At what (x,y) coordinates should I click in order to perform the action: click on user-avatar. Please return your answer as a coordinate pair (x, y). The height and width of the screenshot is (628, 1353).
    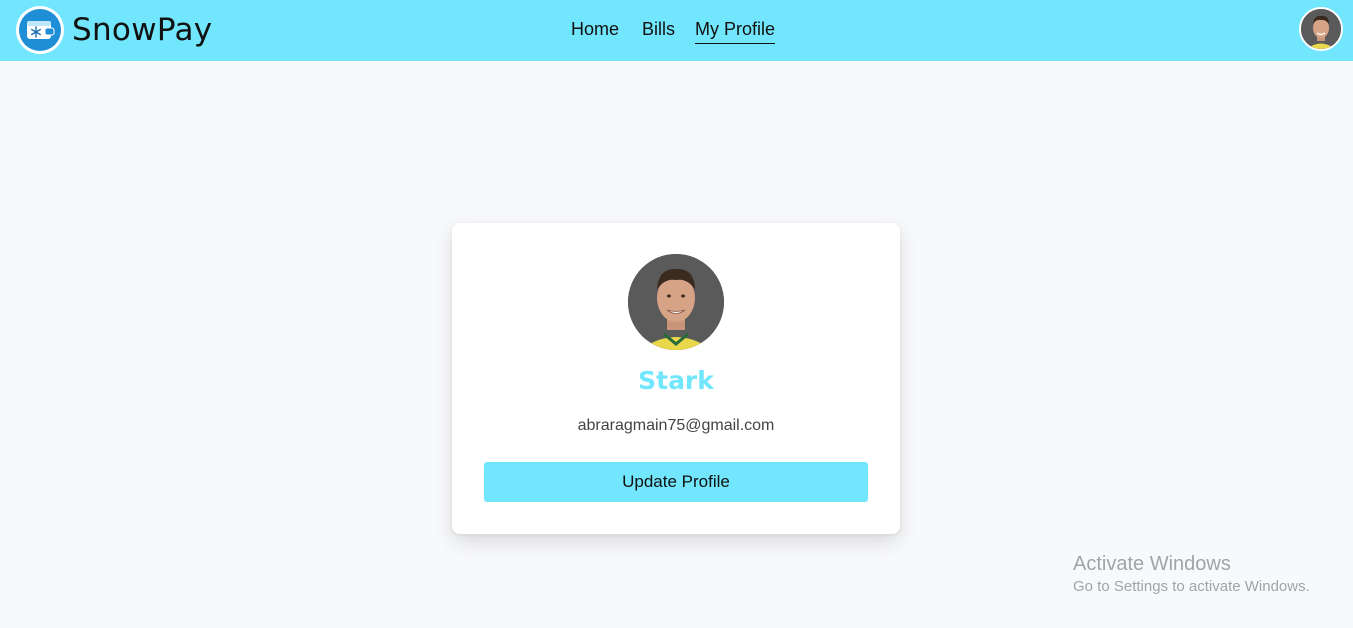
    Looking at the image, I should click on (1321, 29).